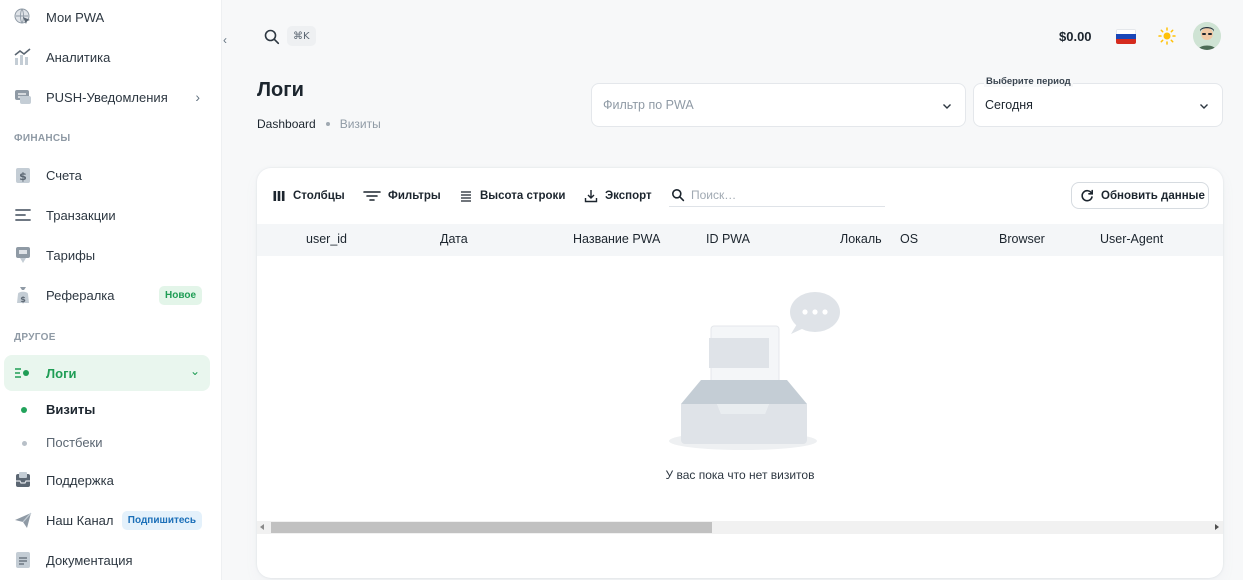  I want to click on section-header-other: ДРУГОЕ, so click(35, 337).